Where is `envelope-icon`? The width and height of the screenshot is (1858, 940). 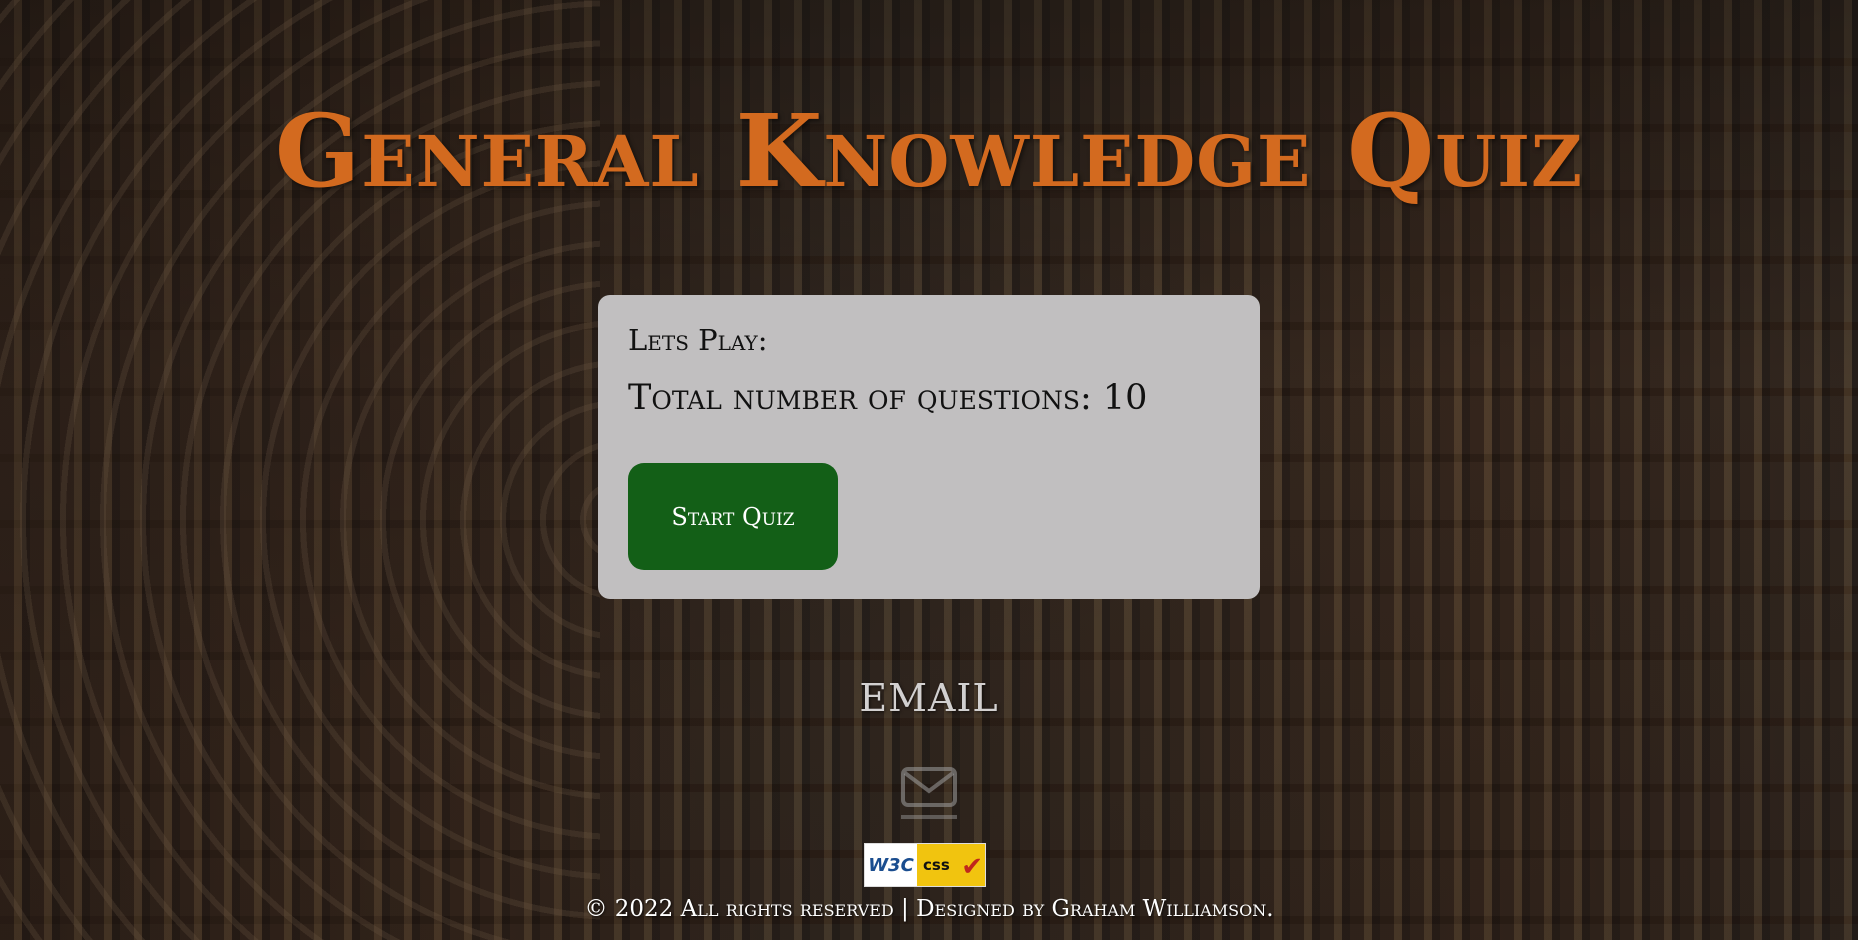
envelope-icon is located at coordinates (929, 793).